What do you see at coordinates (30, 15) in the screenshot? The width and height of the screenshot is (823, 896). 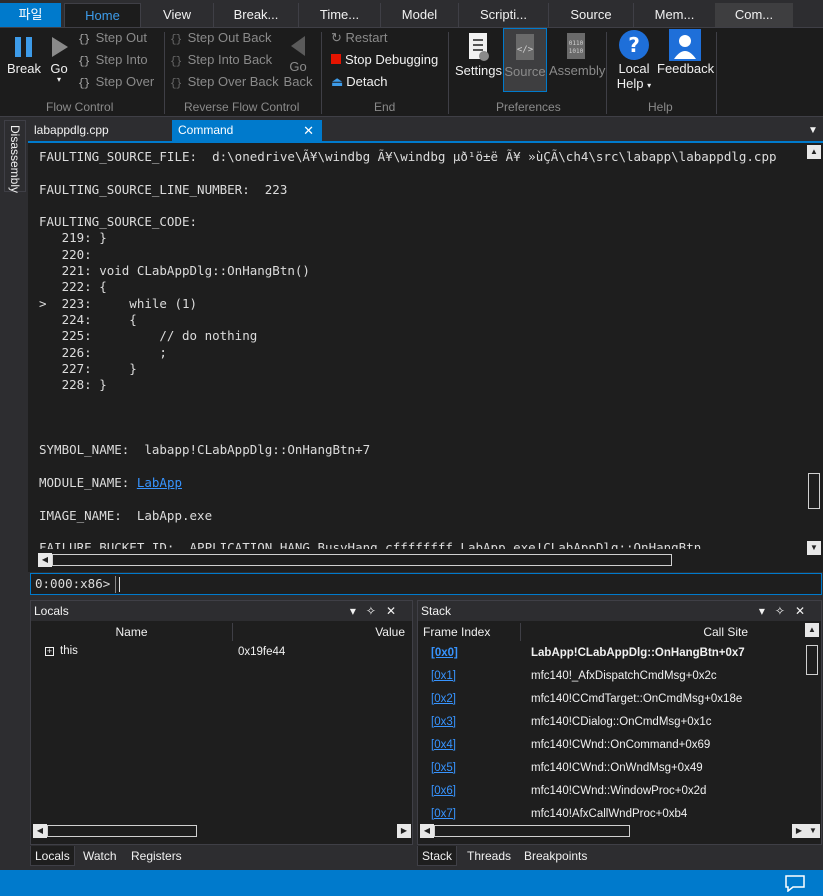 I see `tab-file: 파일` at bounding box center [30, 15].